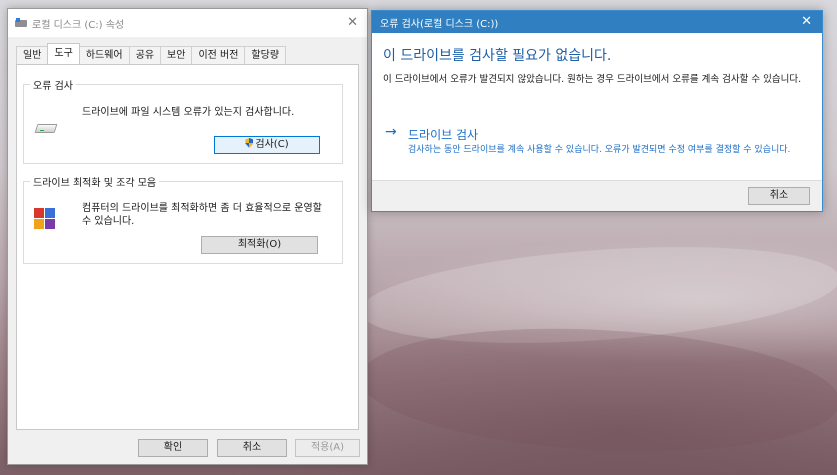  Describe the element at coordinates (63, 53) in the screenshot. I see `tab-tools: 도구` at that location.